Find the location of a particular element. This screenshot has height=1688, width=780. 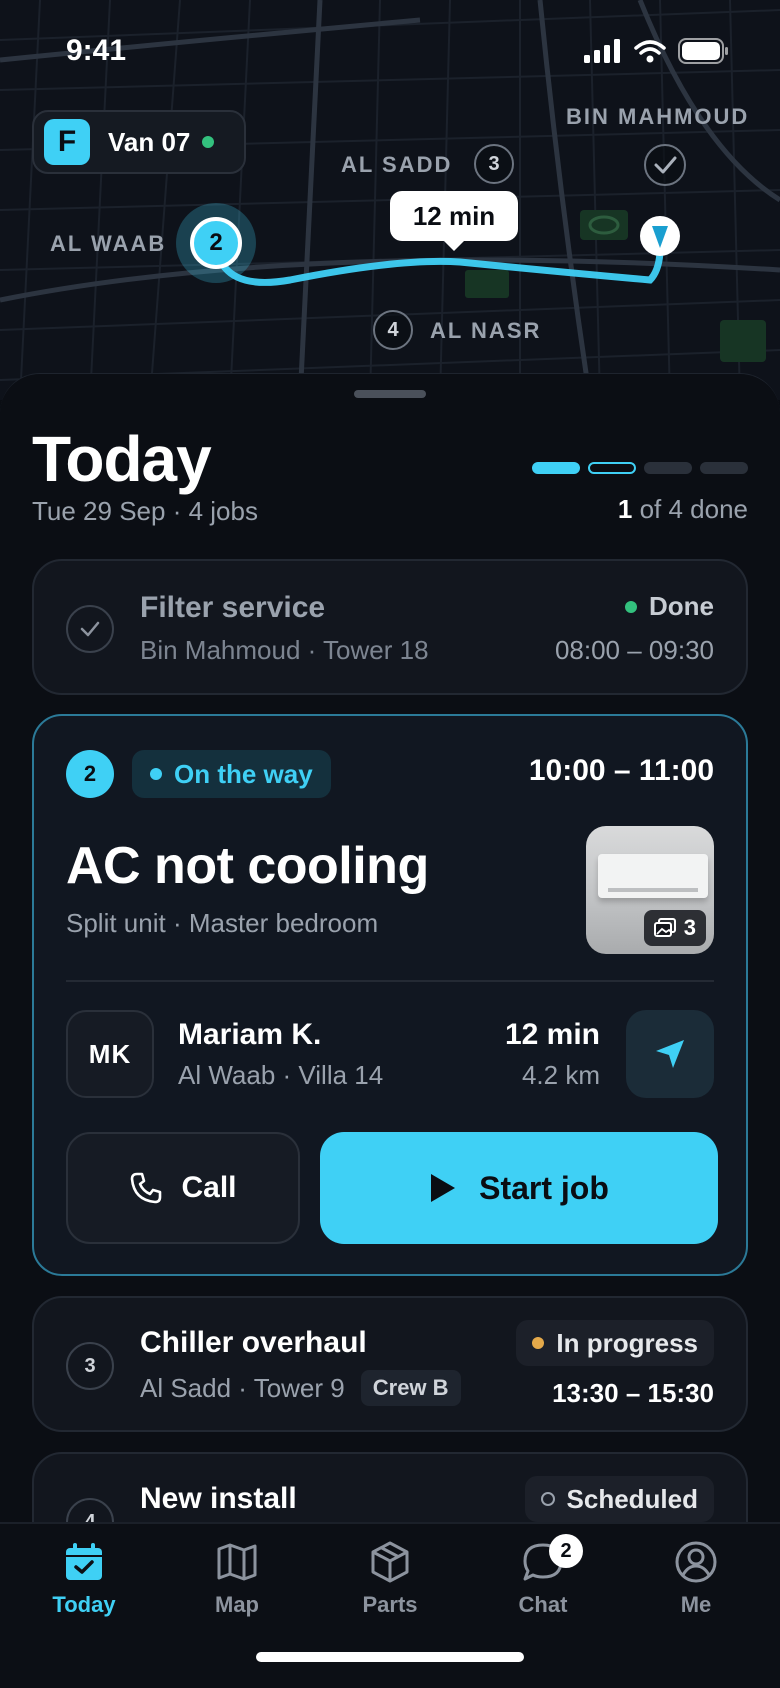

call-button: Call is located at coordinates (183, 1188).